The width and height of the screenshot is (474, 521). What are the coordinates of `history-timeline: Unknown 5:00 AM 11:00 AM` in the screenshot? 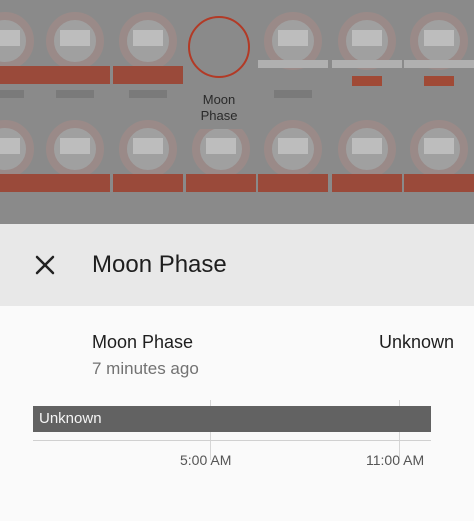 It's located at (233, 434).